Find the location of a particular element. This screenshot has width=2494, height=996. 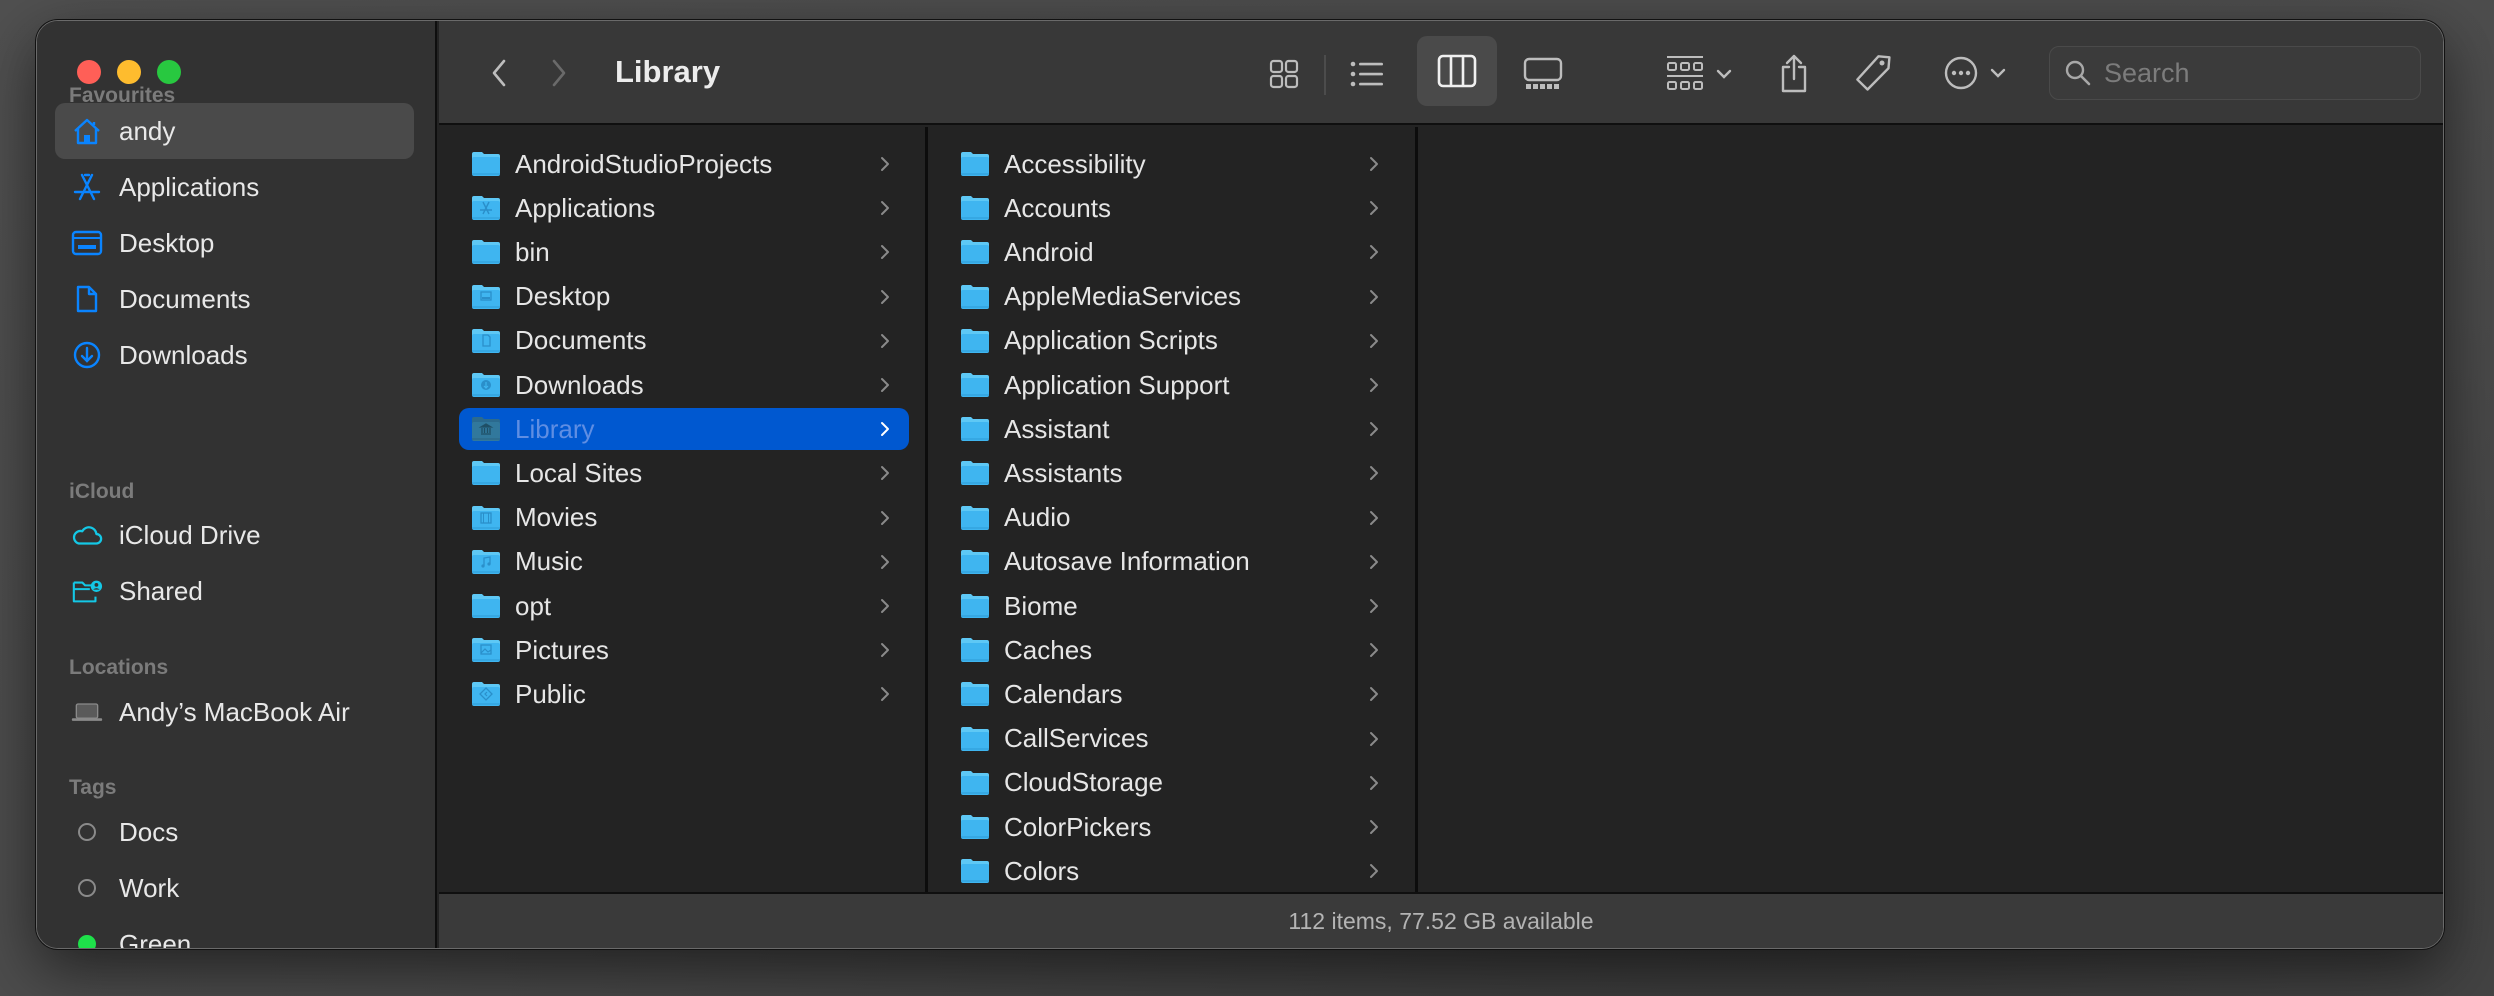

sidebar-tag-docs: Docs is located at coordinates (234, 832).